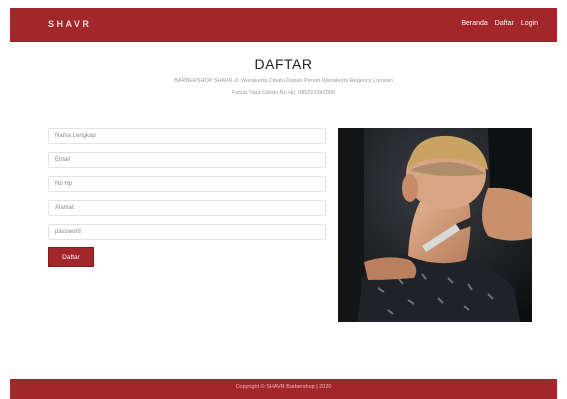 Image resolution: width=567 pixels, height=399 pixels. What do you see at coordinates (187, 136) in the screenshot?
I see `full-name-field: Nama Lengkap` at bounding box center [187, 136].